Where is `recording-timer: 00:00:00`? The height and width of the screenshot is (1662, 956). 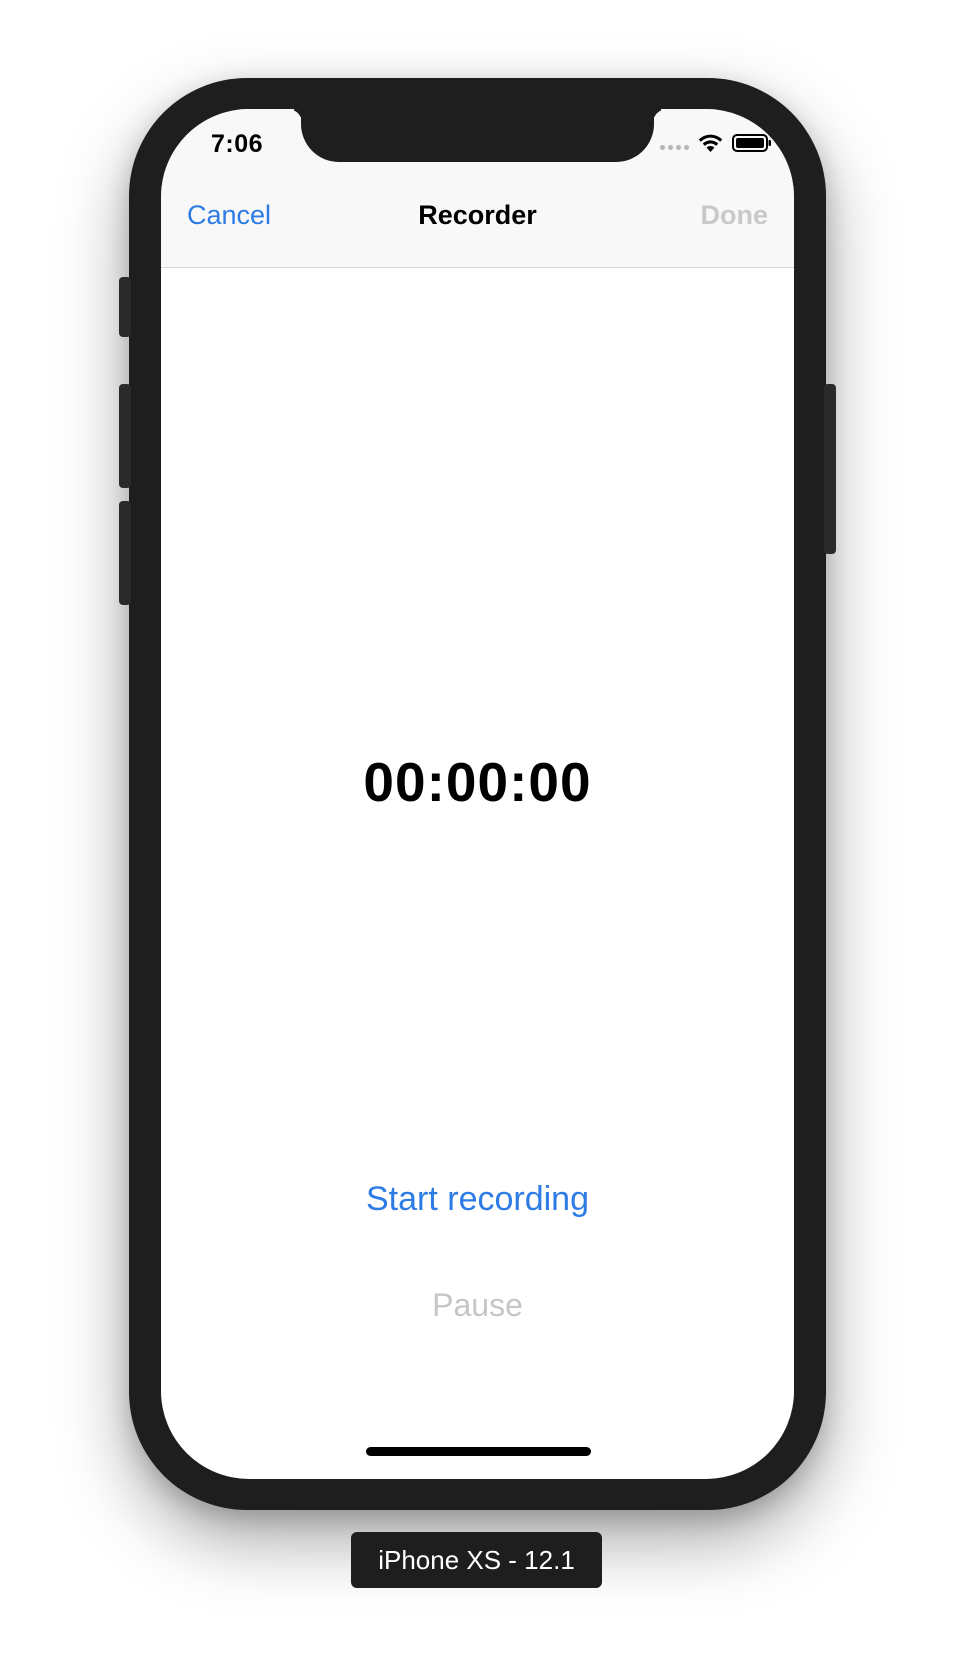 recording-timer: 00:00:00 is located at coordinates (477, 782).